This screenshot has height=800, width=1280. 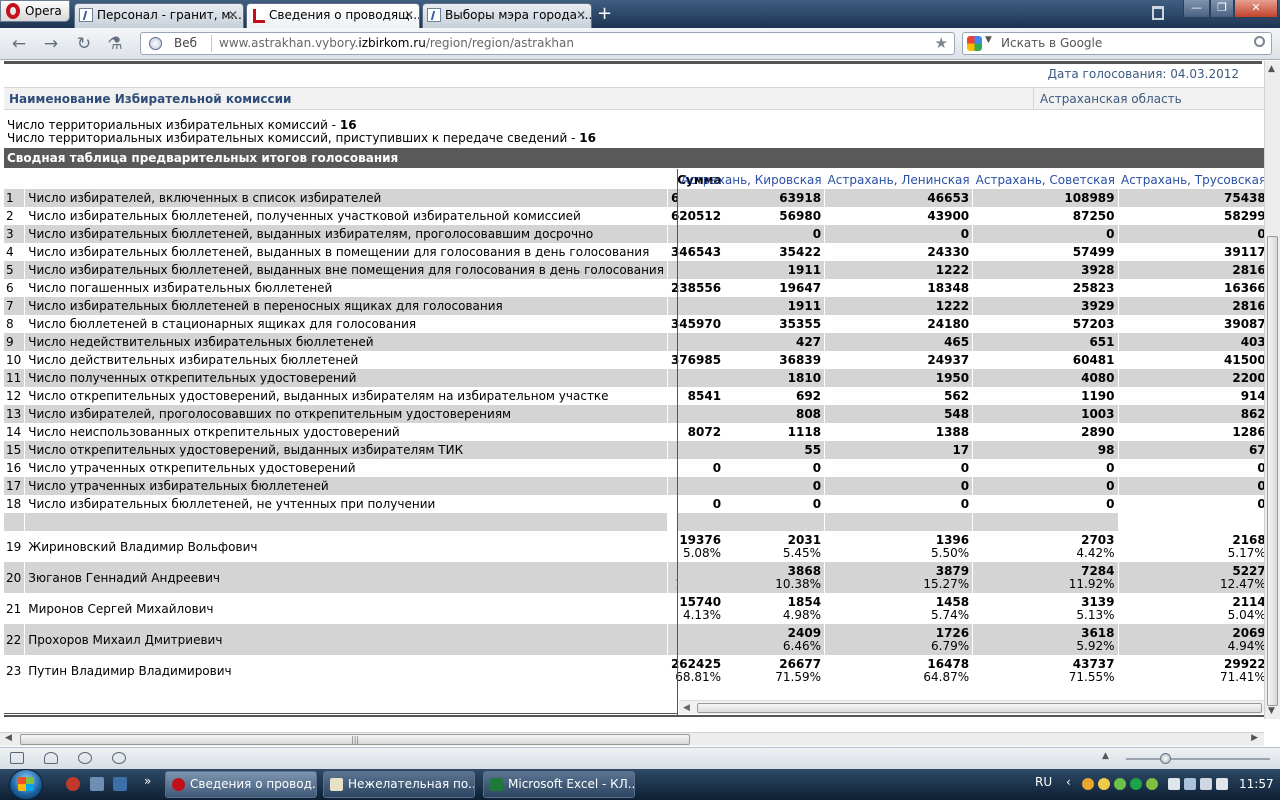 I want to click on table-horizontal-scrollbar: ◀, so click(x=971, y=707).